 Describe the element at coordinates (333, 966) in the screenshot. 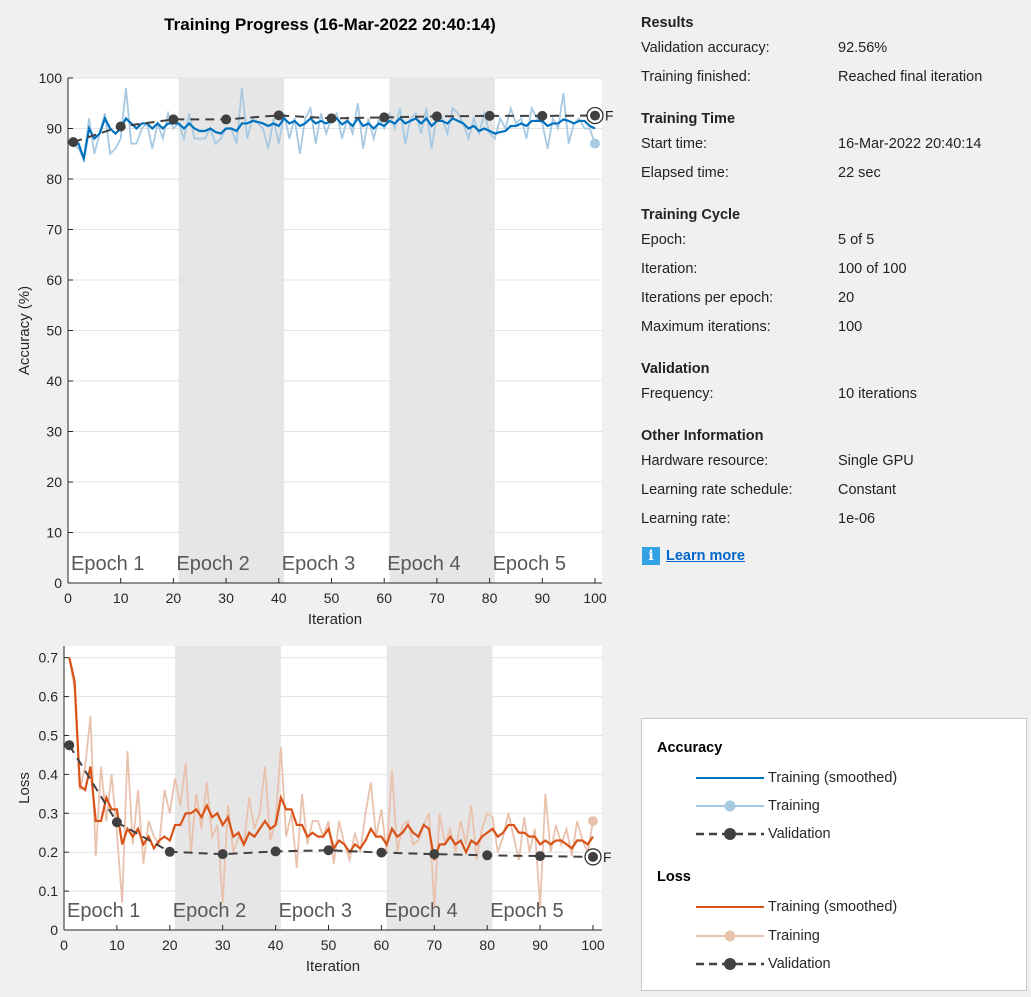

I see `x-axis-label: Iteration` at that location.